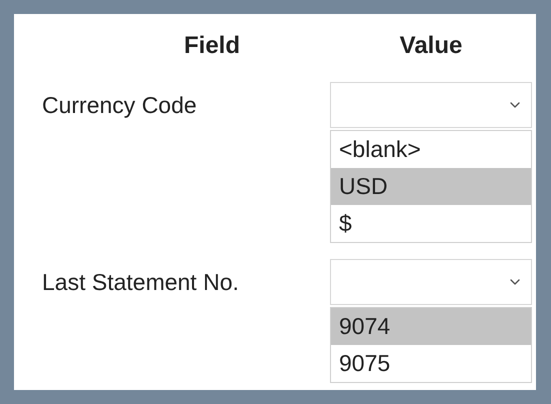 Image resolution: width=551 pixels, height=404 pixels. I want to click on option: USD, so click(431, 186).